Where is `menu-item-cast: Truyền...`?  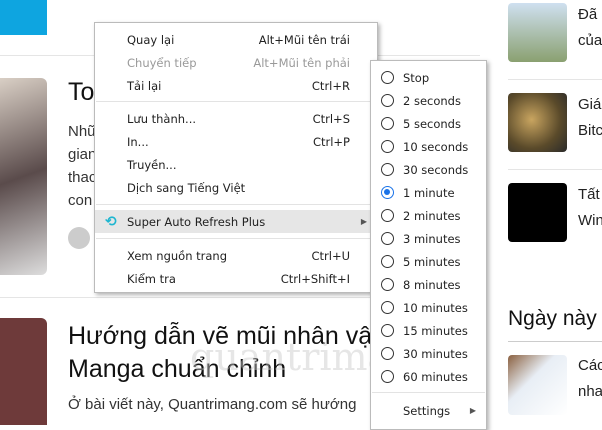 menu-item-cast: Truyền... is located at coordinates (236, 164).